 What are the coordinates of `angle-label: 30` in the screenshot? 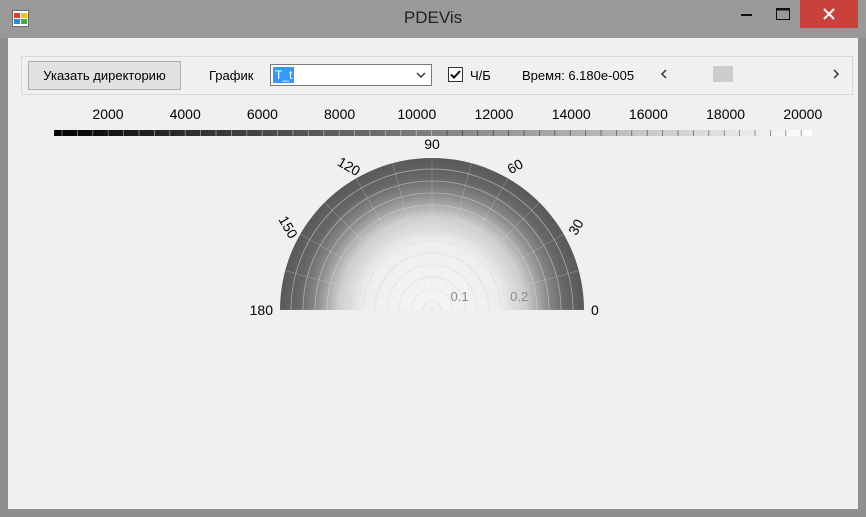 It's located at (576, 227).